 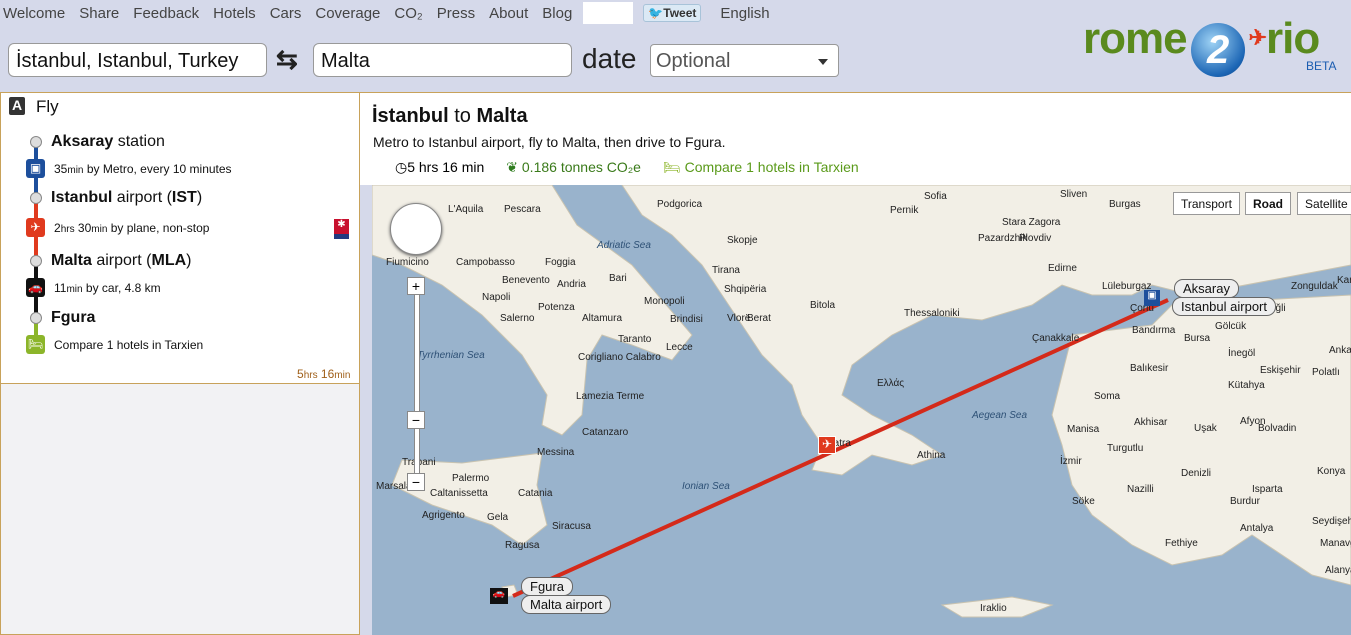 What do you see at coordinates (180, 509) in the screenshot?
I see `panel-empty-area` at bounding box center [180, 509].